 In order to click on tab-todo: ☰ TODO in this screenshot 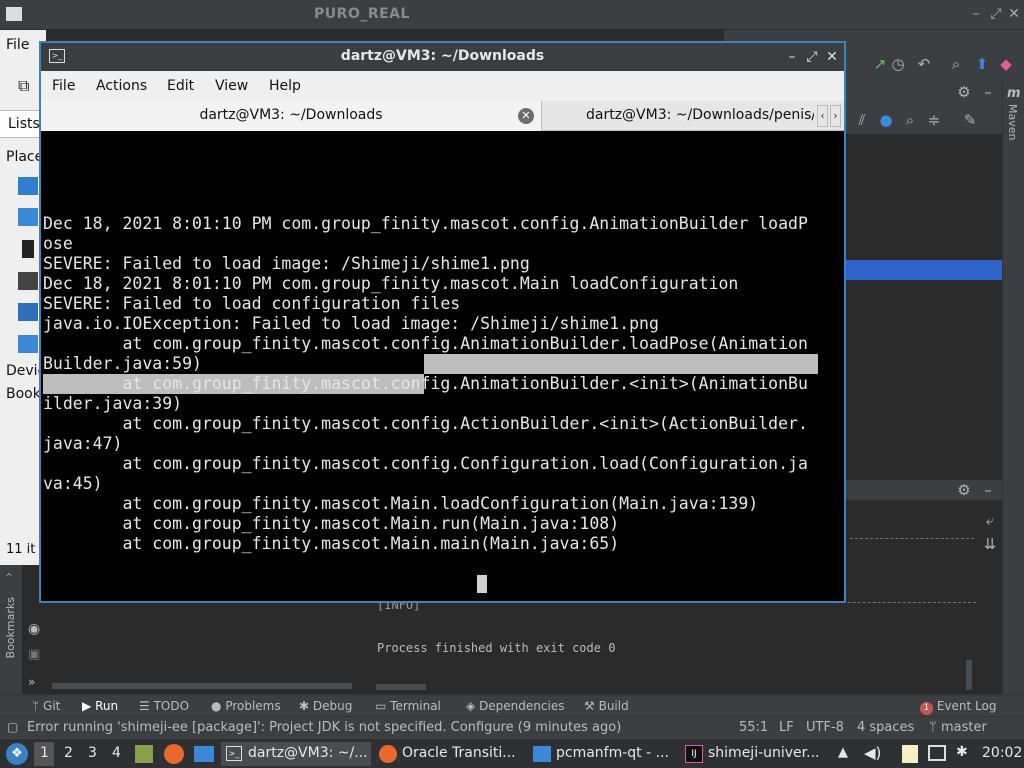, I will do `click(164, 706)`.